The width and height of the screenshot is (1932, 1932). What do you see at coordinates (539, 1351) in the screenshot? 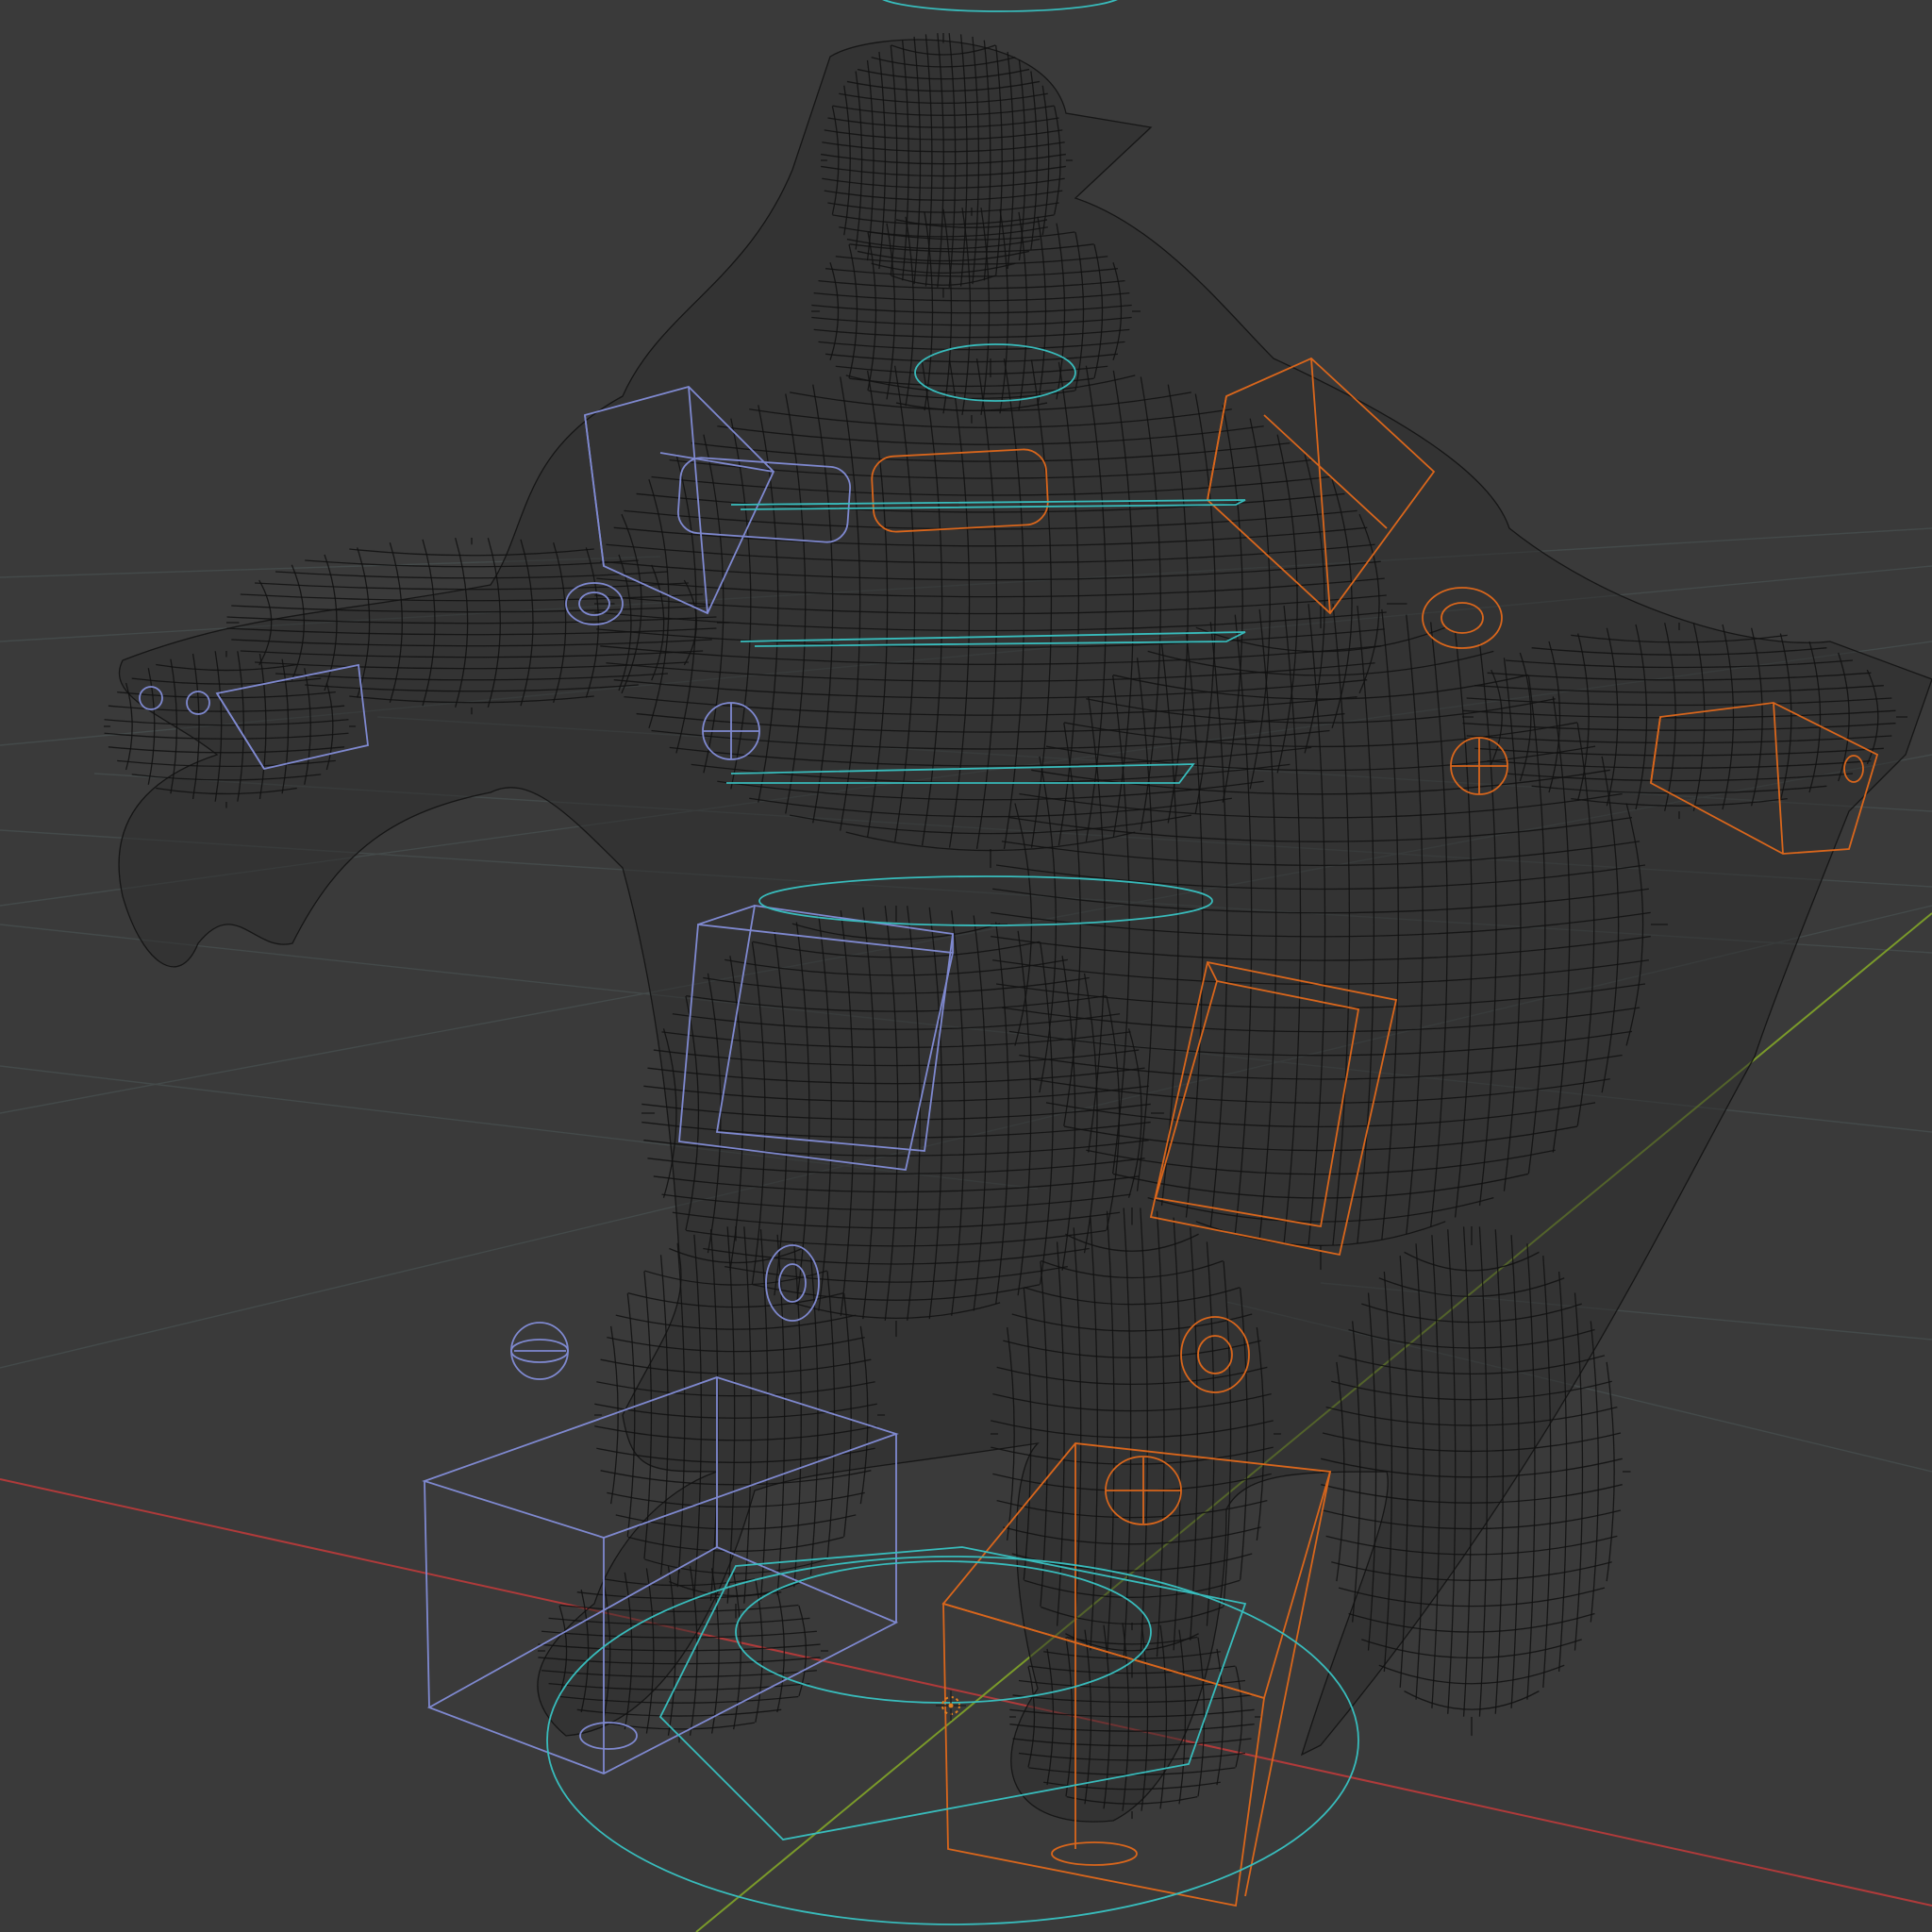
I see `ctl-knee-pole-left` at bounding box center [539, 1351].